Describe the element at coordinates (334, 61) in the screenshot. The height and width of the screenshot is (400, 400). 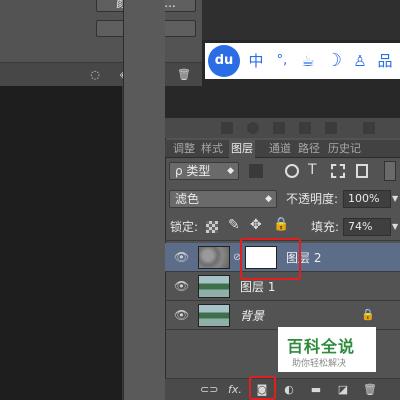
I see `moon-icon: ☽` at that location.